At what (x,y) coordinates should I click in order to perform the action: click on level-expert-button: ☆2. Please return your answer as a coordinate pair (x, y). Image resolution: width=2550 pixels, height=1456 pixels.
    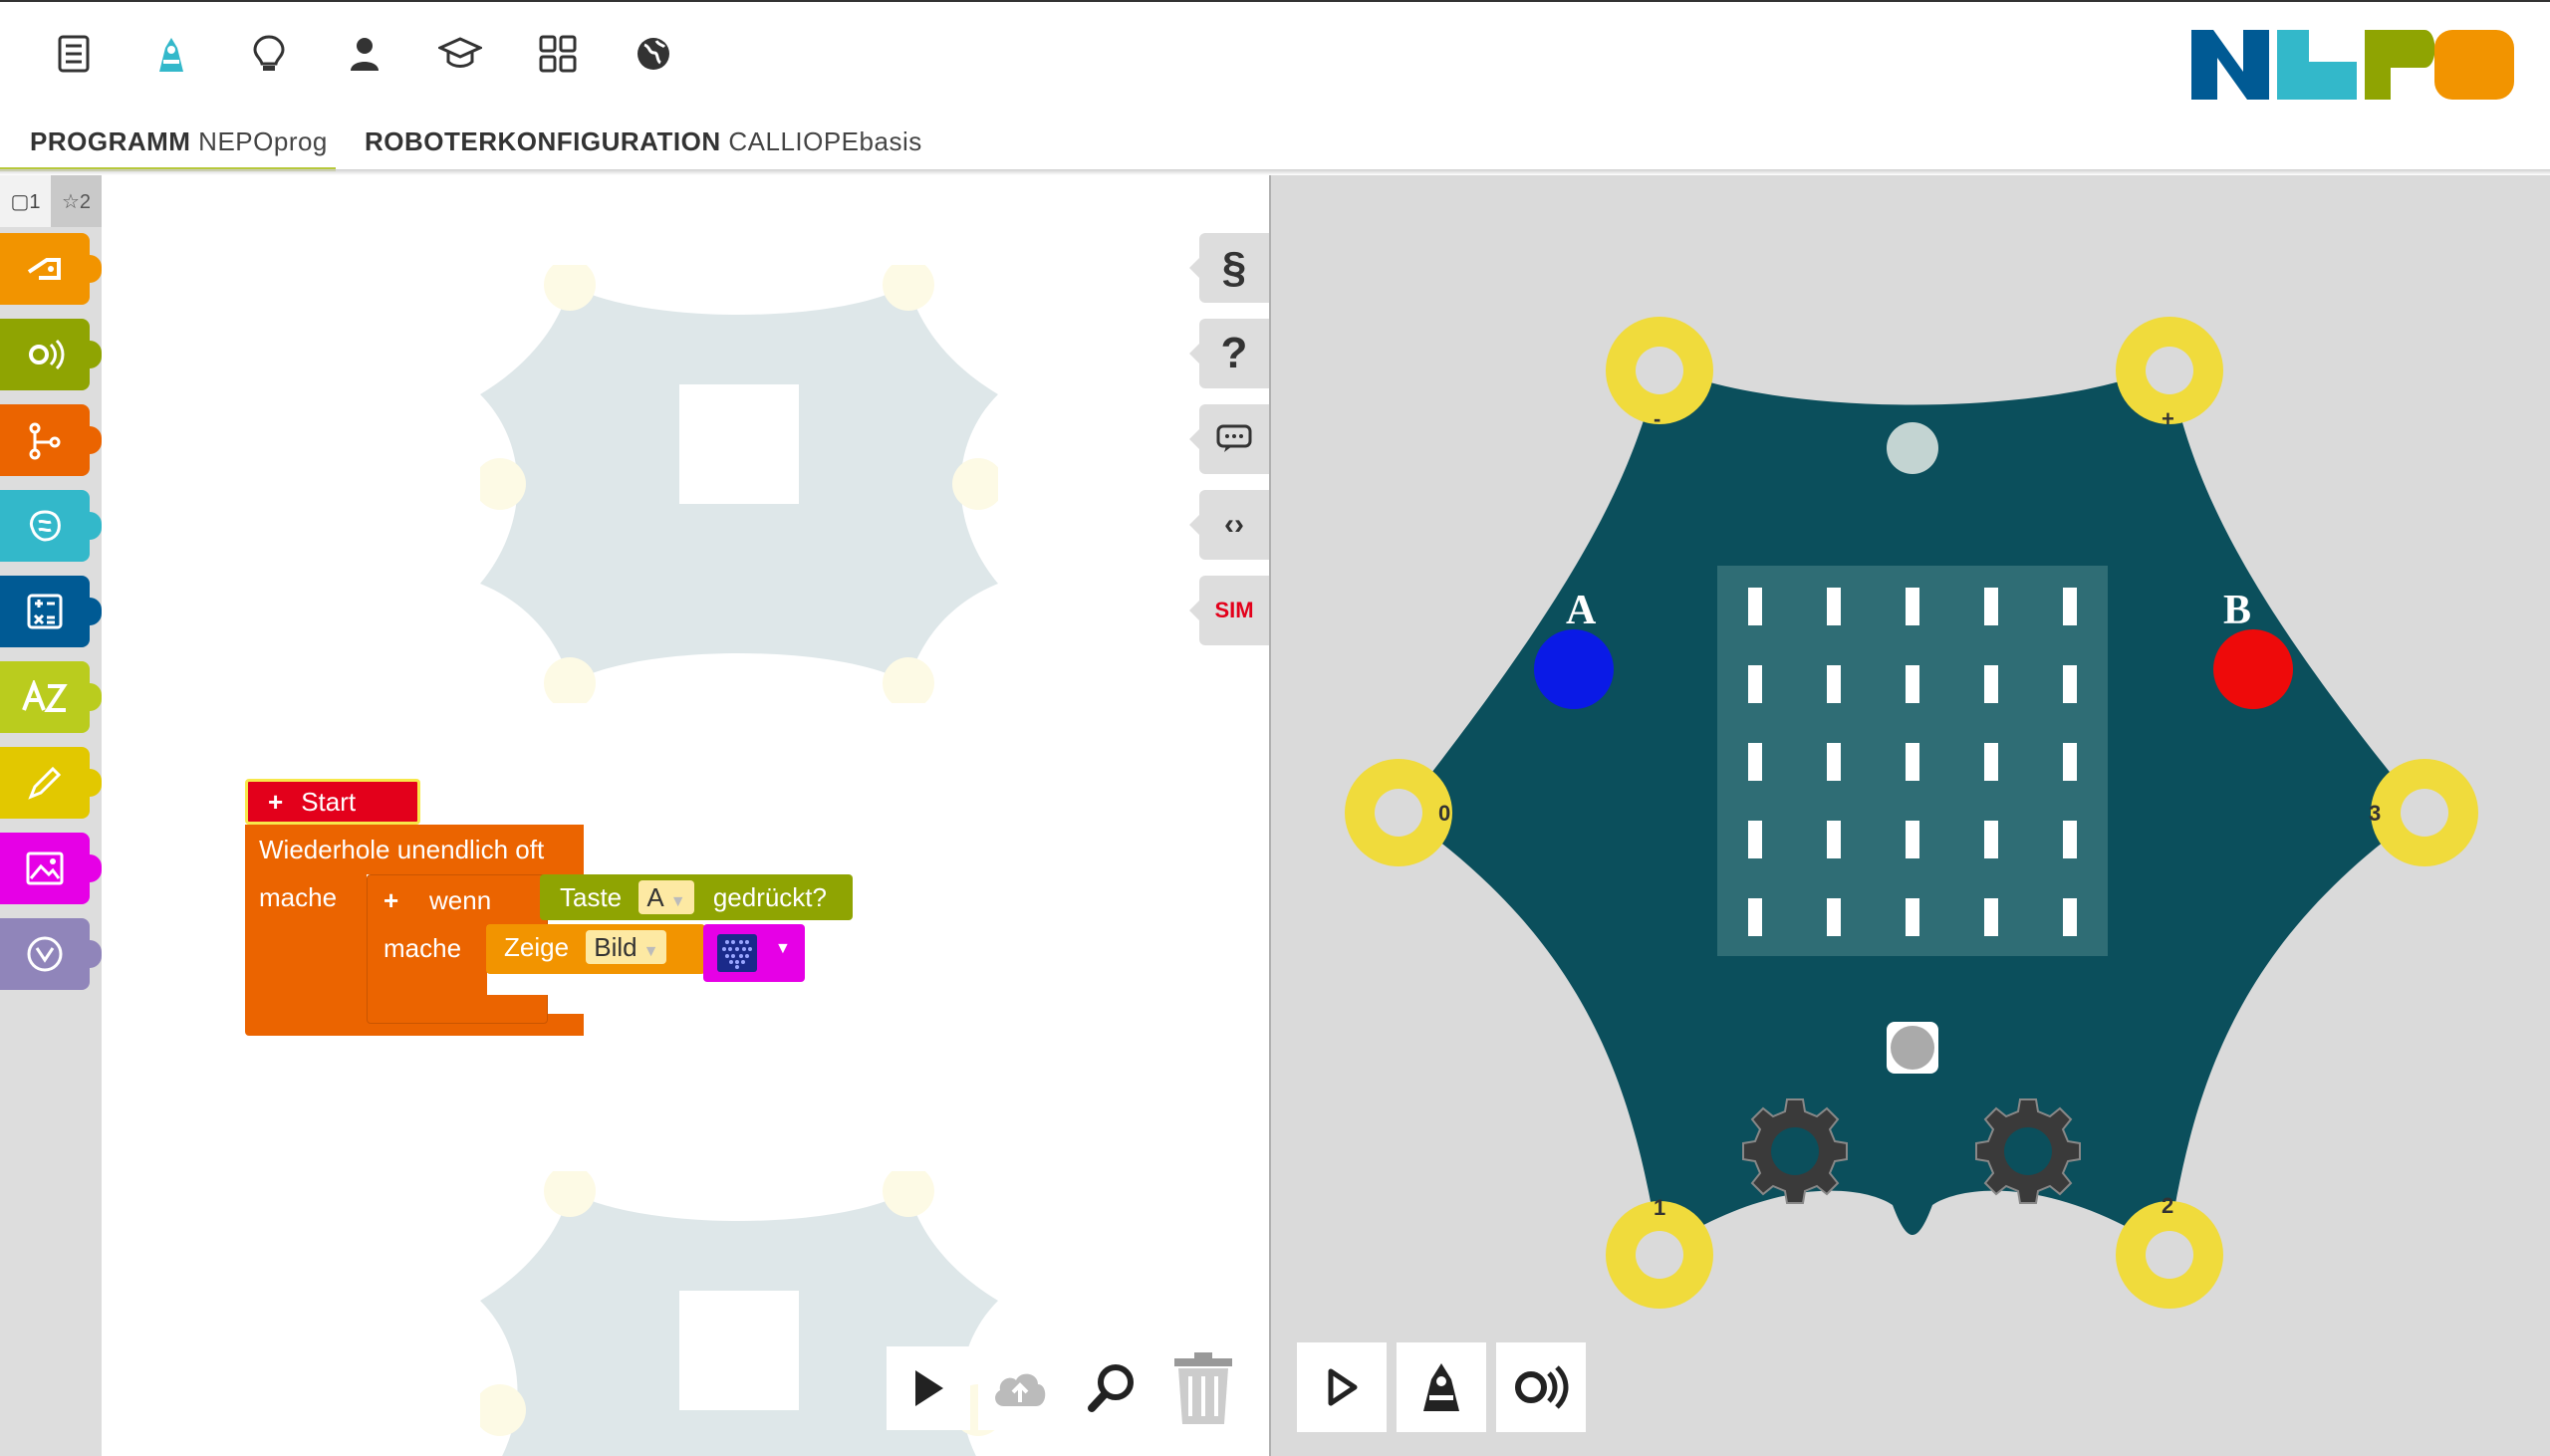
    Looking at the image, I should click on (76, 201).